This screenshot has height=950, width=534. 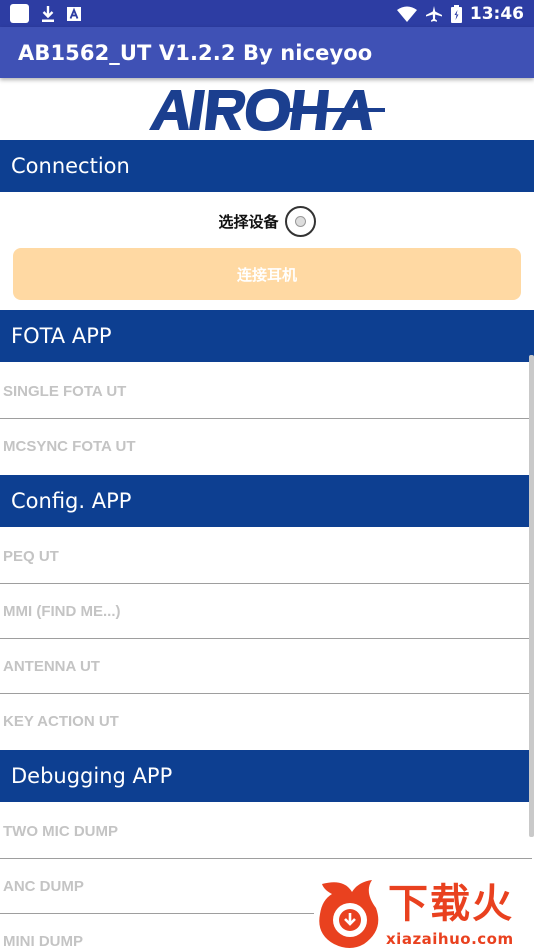 What do you see at coordinates (74, 13) in the screenshot?
I see `a-badge-icon` at bounding box center [74, 13].